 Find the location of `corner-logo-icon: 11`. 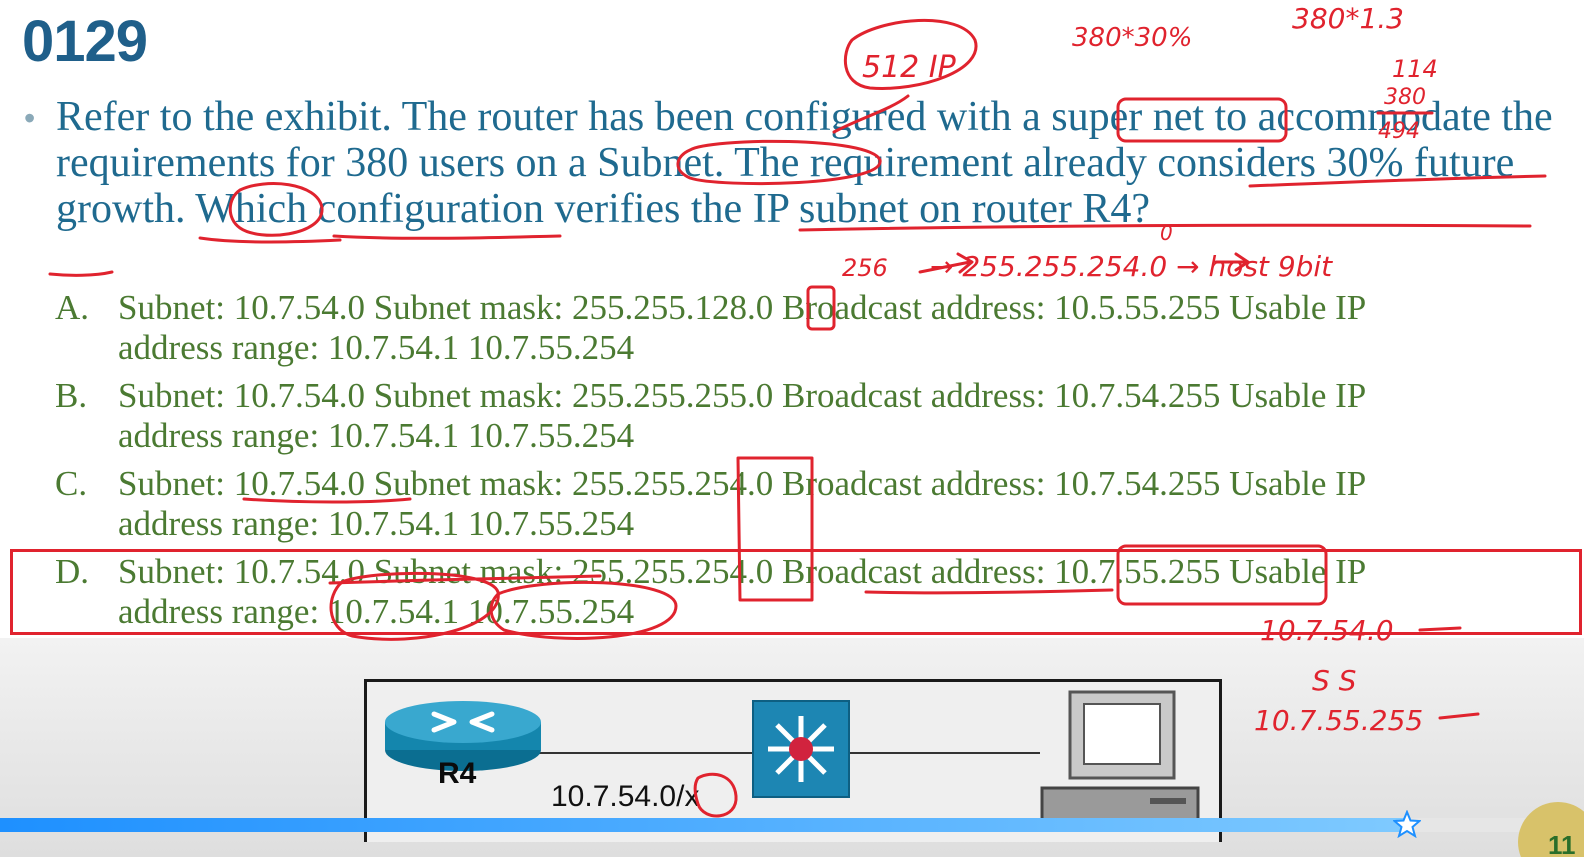

corner-logo-icon: 11 is located at coordinates (1551, 829).